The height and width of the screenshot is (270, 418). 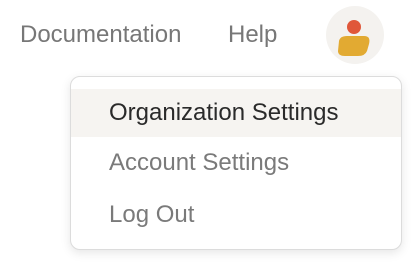 What do you see at coordinates (100, 35) in the screenshot?
I see `documentation-link: Documentation` at bounding box center [100, 35].